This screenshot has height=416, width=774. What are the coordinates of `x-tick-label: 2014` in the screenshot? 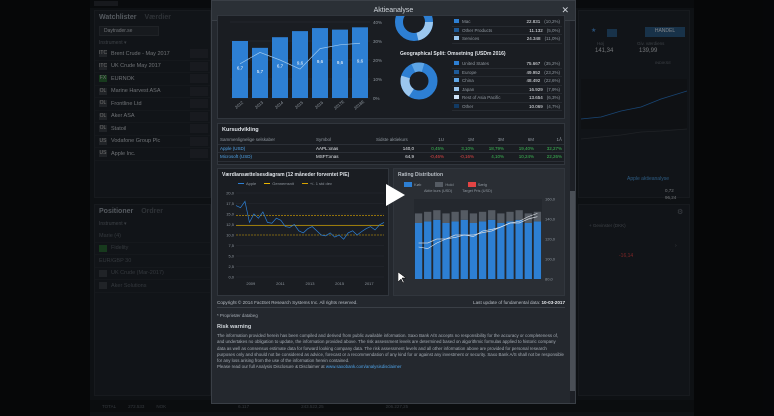 It's located at (279, 105).